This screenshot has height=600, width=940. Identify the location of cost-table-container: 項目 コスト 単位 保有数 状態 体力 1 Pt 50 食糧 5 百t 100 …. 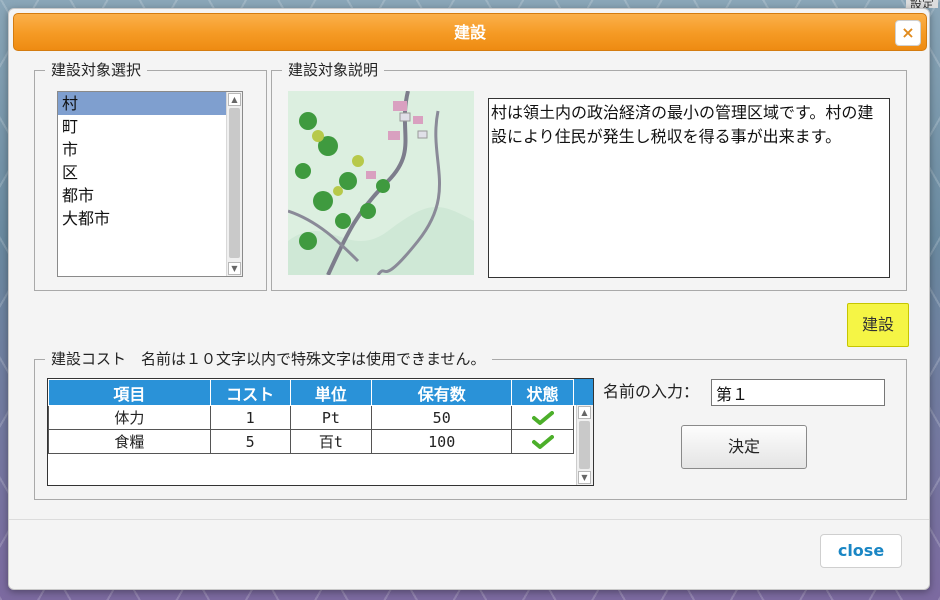
(320, 432).